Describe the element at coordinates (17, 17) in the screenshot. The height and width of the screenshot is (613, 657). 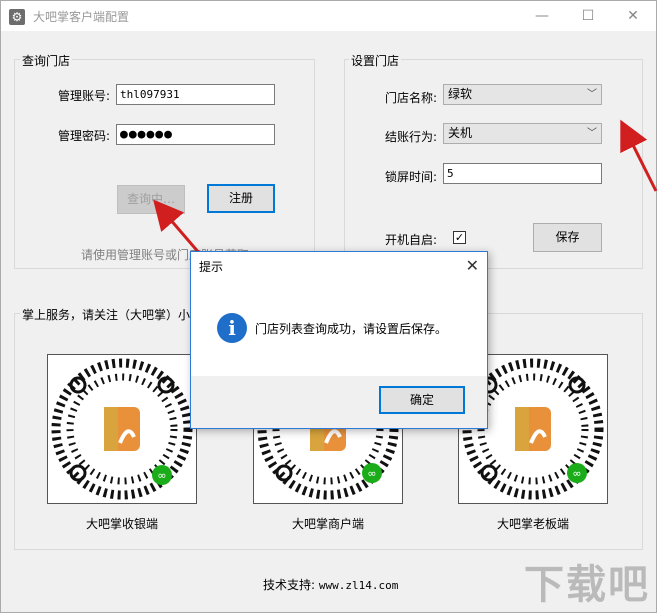
I see `gear-icon: ⚙` at that location.